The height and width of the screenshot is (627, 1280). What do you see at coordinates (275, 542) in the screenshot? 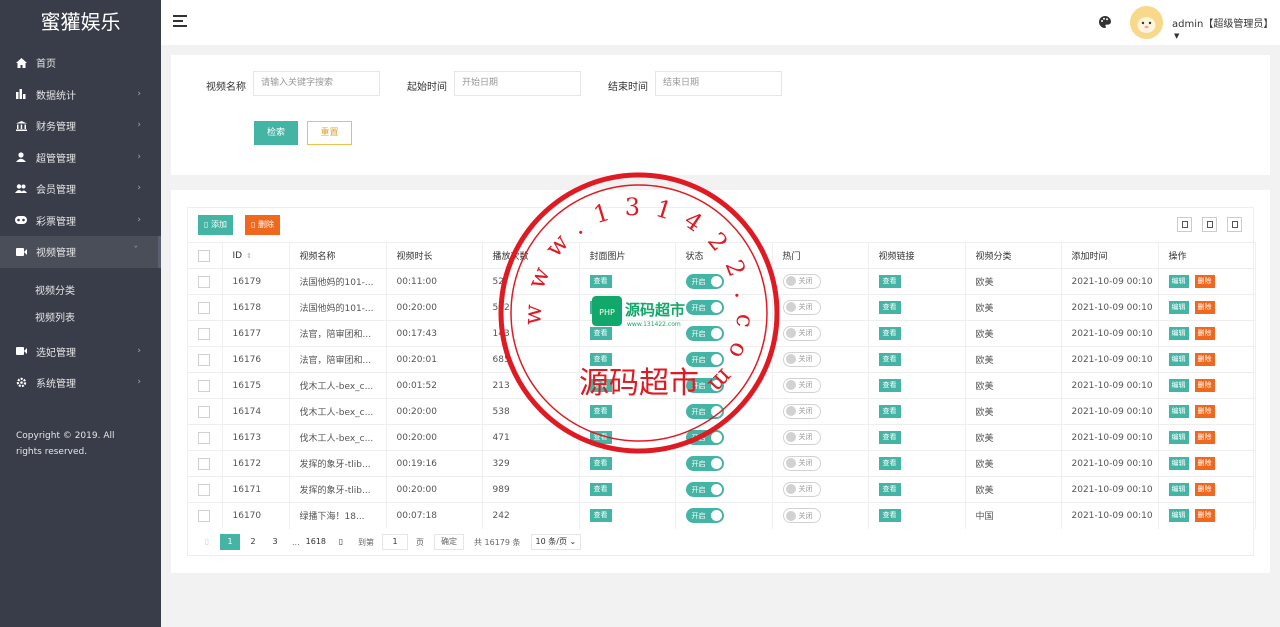
I see `page-3: 3` at bounding box center [275, 542].